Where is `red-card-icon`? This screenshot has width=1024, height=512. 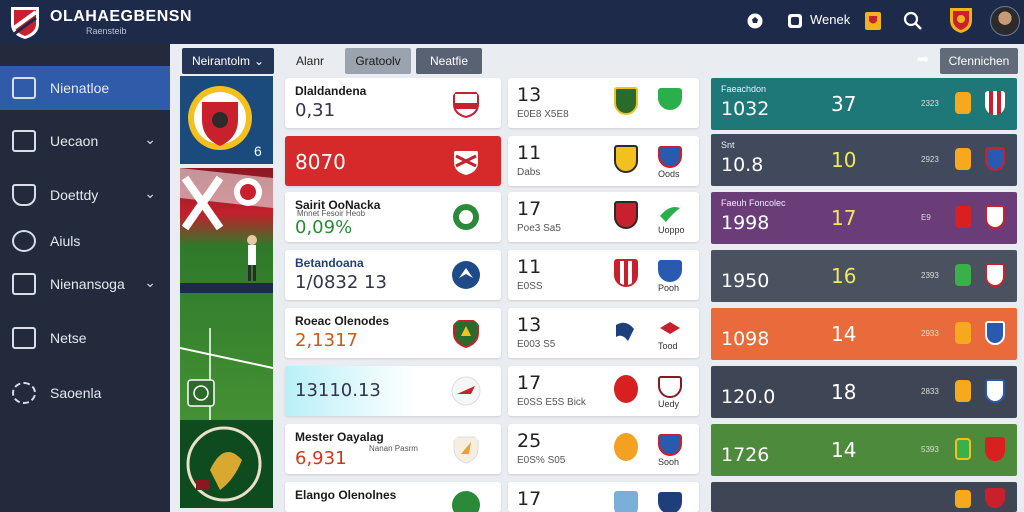
red-card-icon is located at coordinates (963, 217).